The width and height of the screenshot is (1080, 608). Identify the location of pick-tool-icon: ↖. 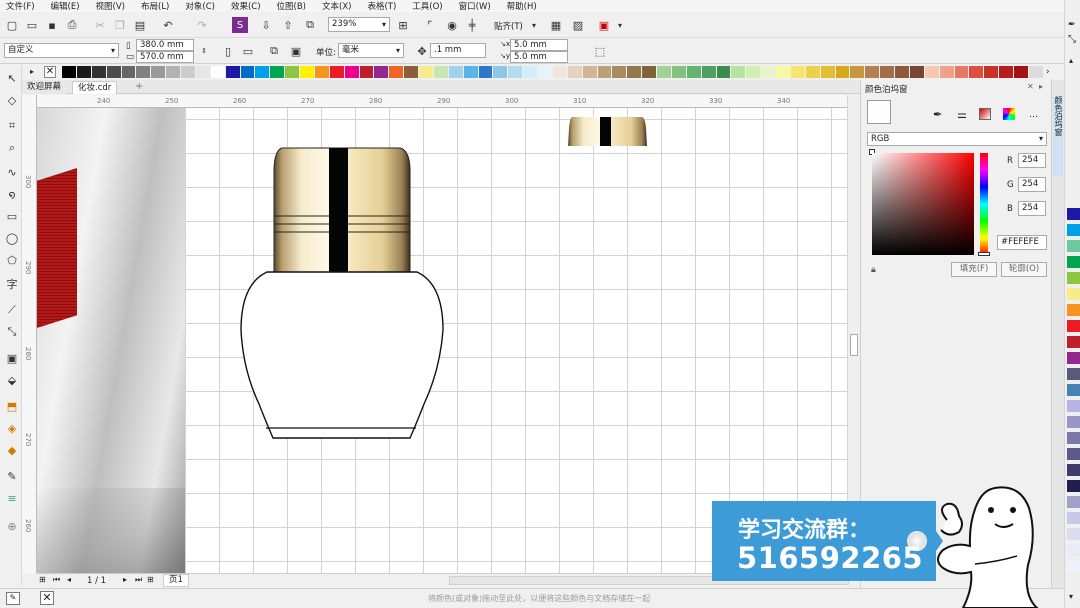
(12, 78).